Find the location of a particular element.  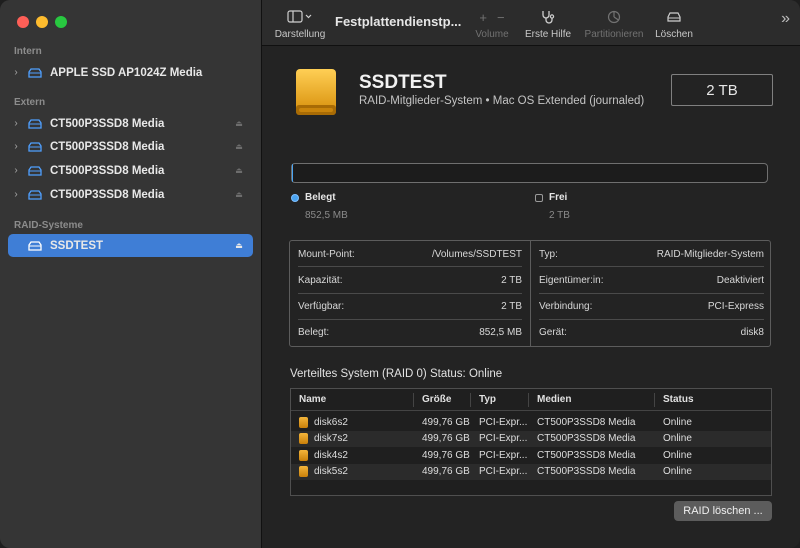

info-value: 2 TB is located at coordinates (511, 307).